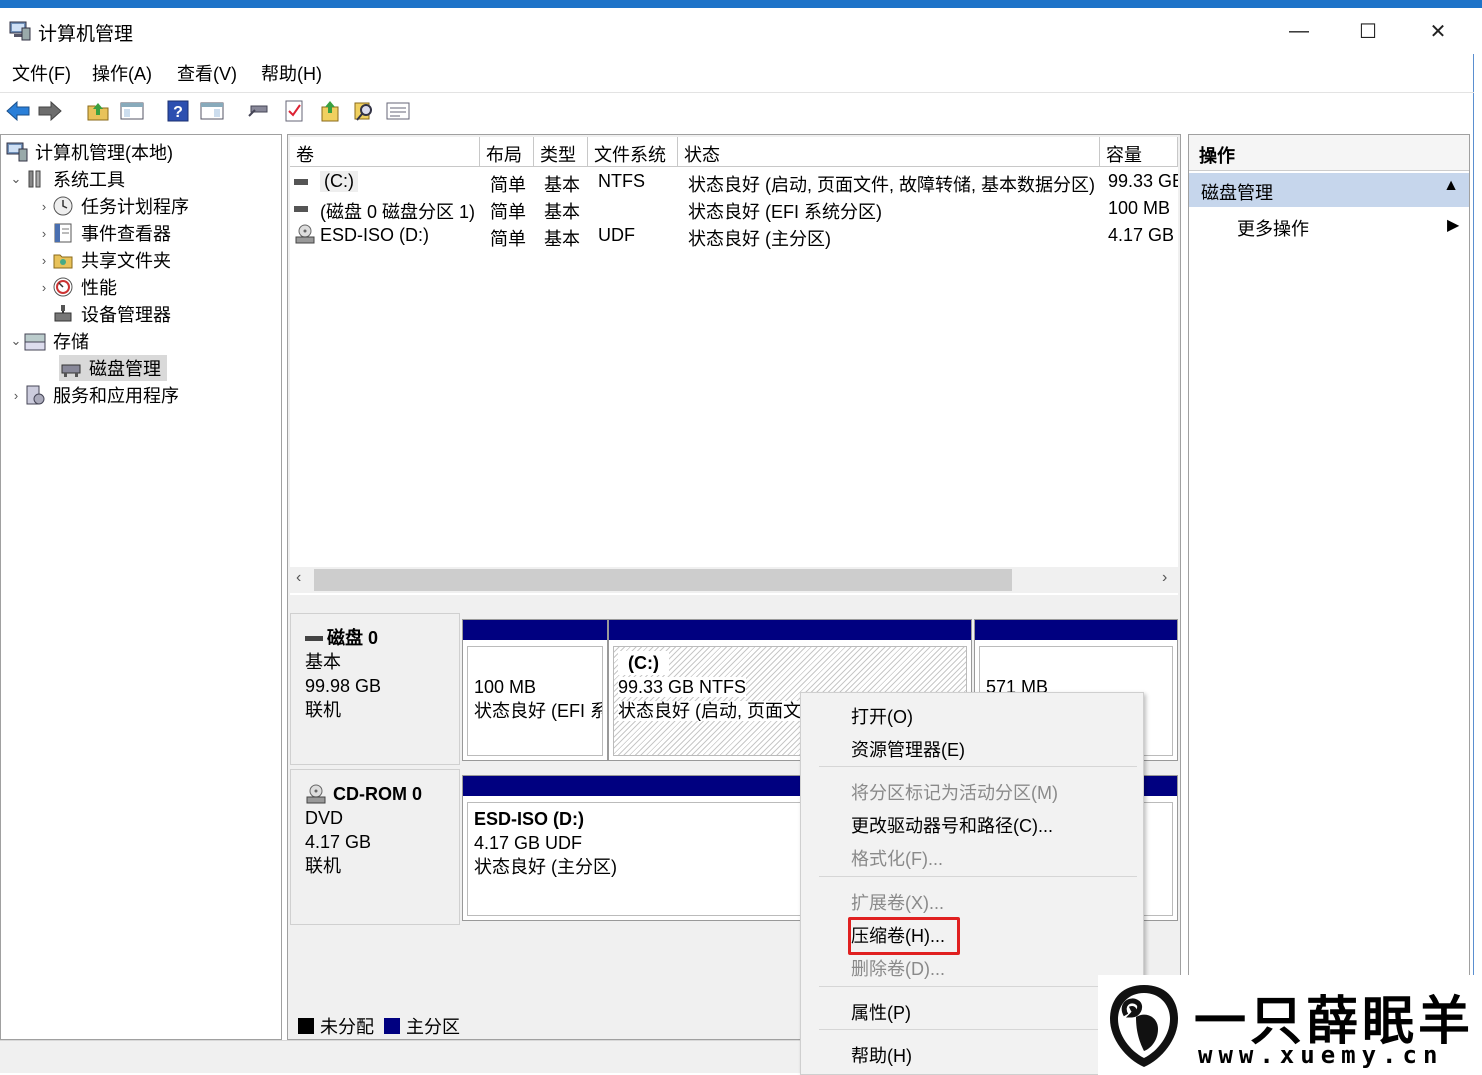 The height and width of the screenshot is (1075, 1482). I want to click on partition-status: 状态良好 (EFI 系, so click(538, 711).